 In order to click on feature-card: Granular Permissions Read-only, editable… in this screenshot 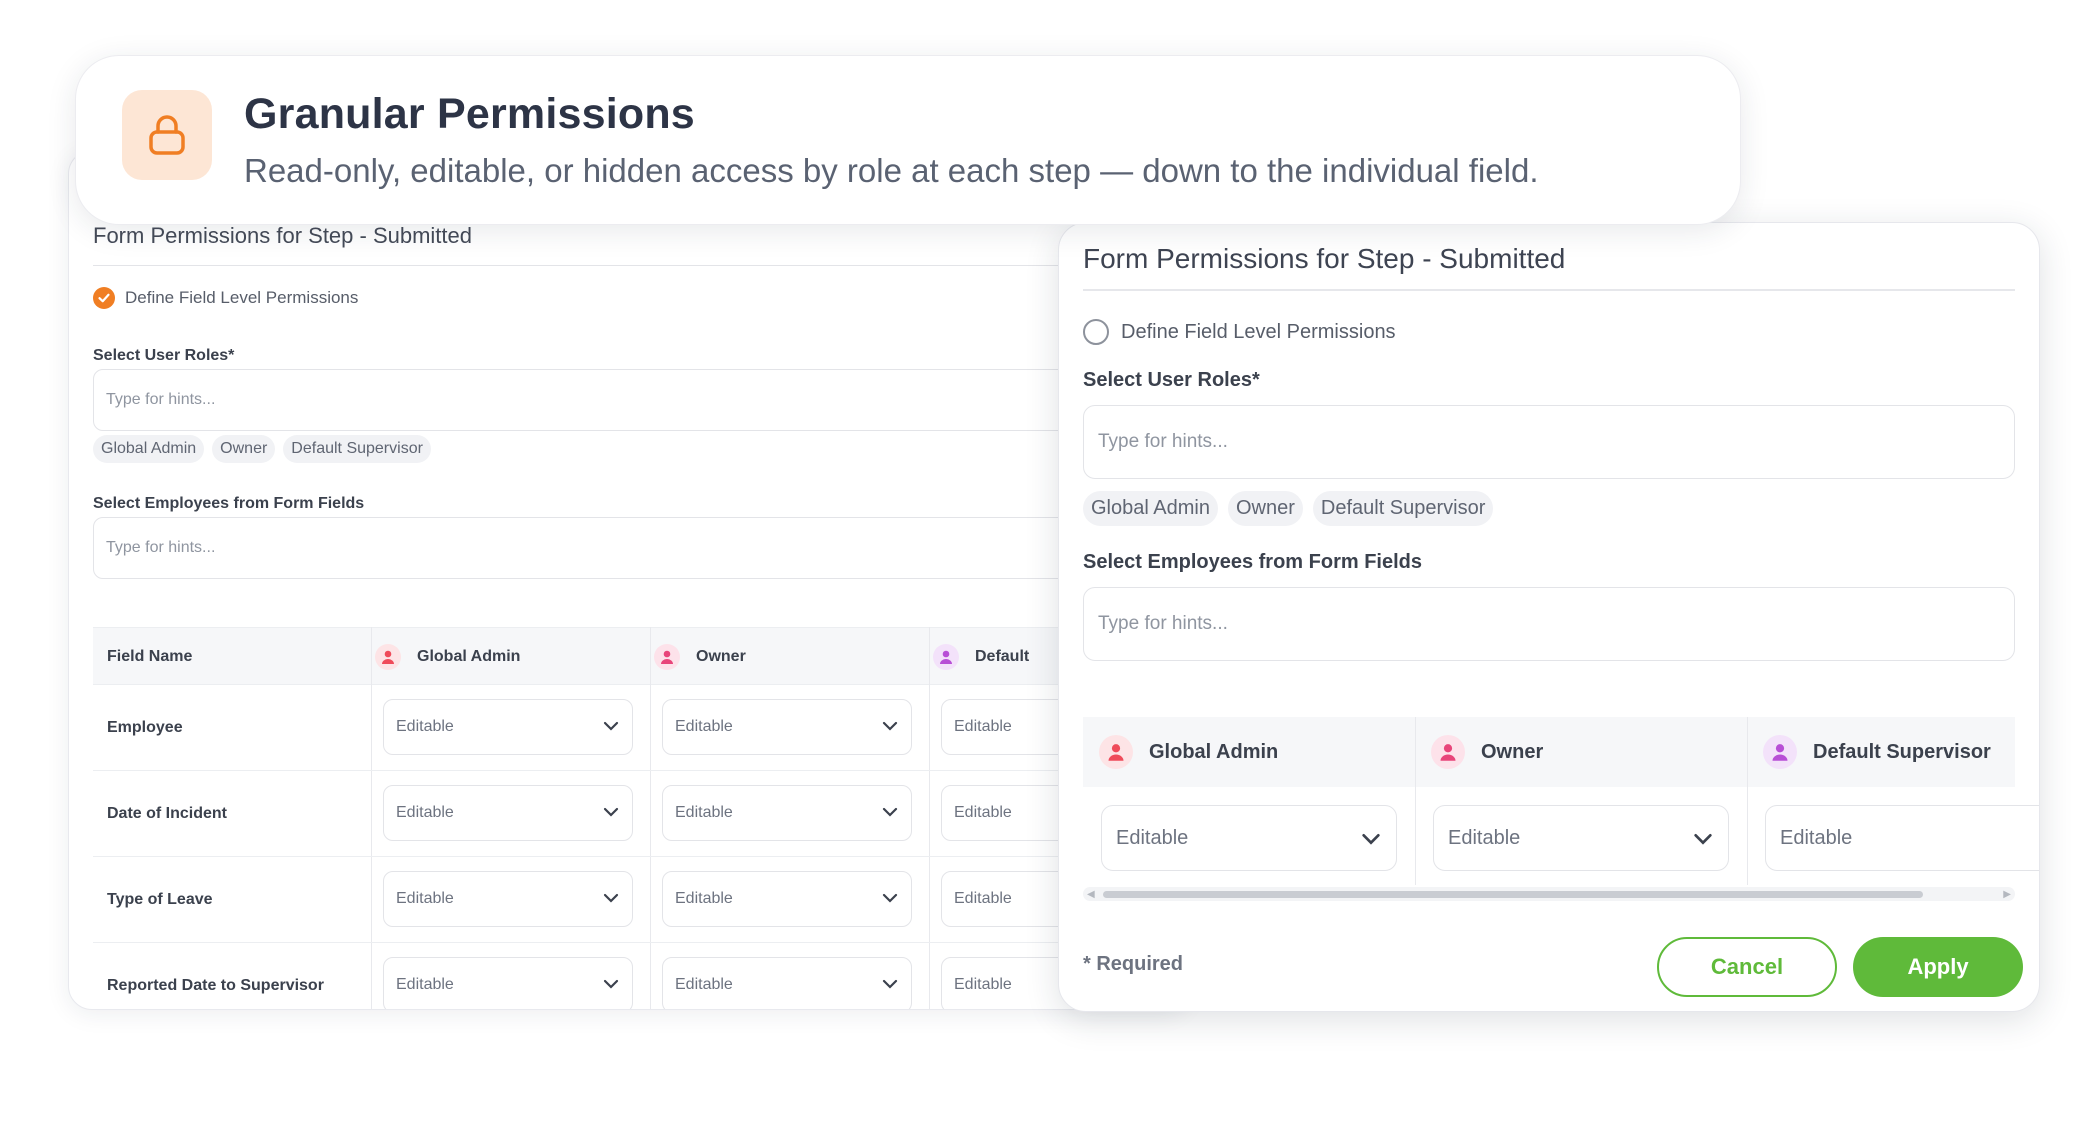, I will do `click(908, 140)`.